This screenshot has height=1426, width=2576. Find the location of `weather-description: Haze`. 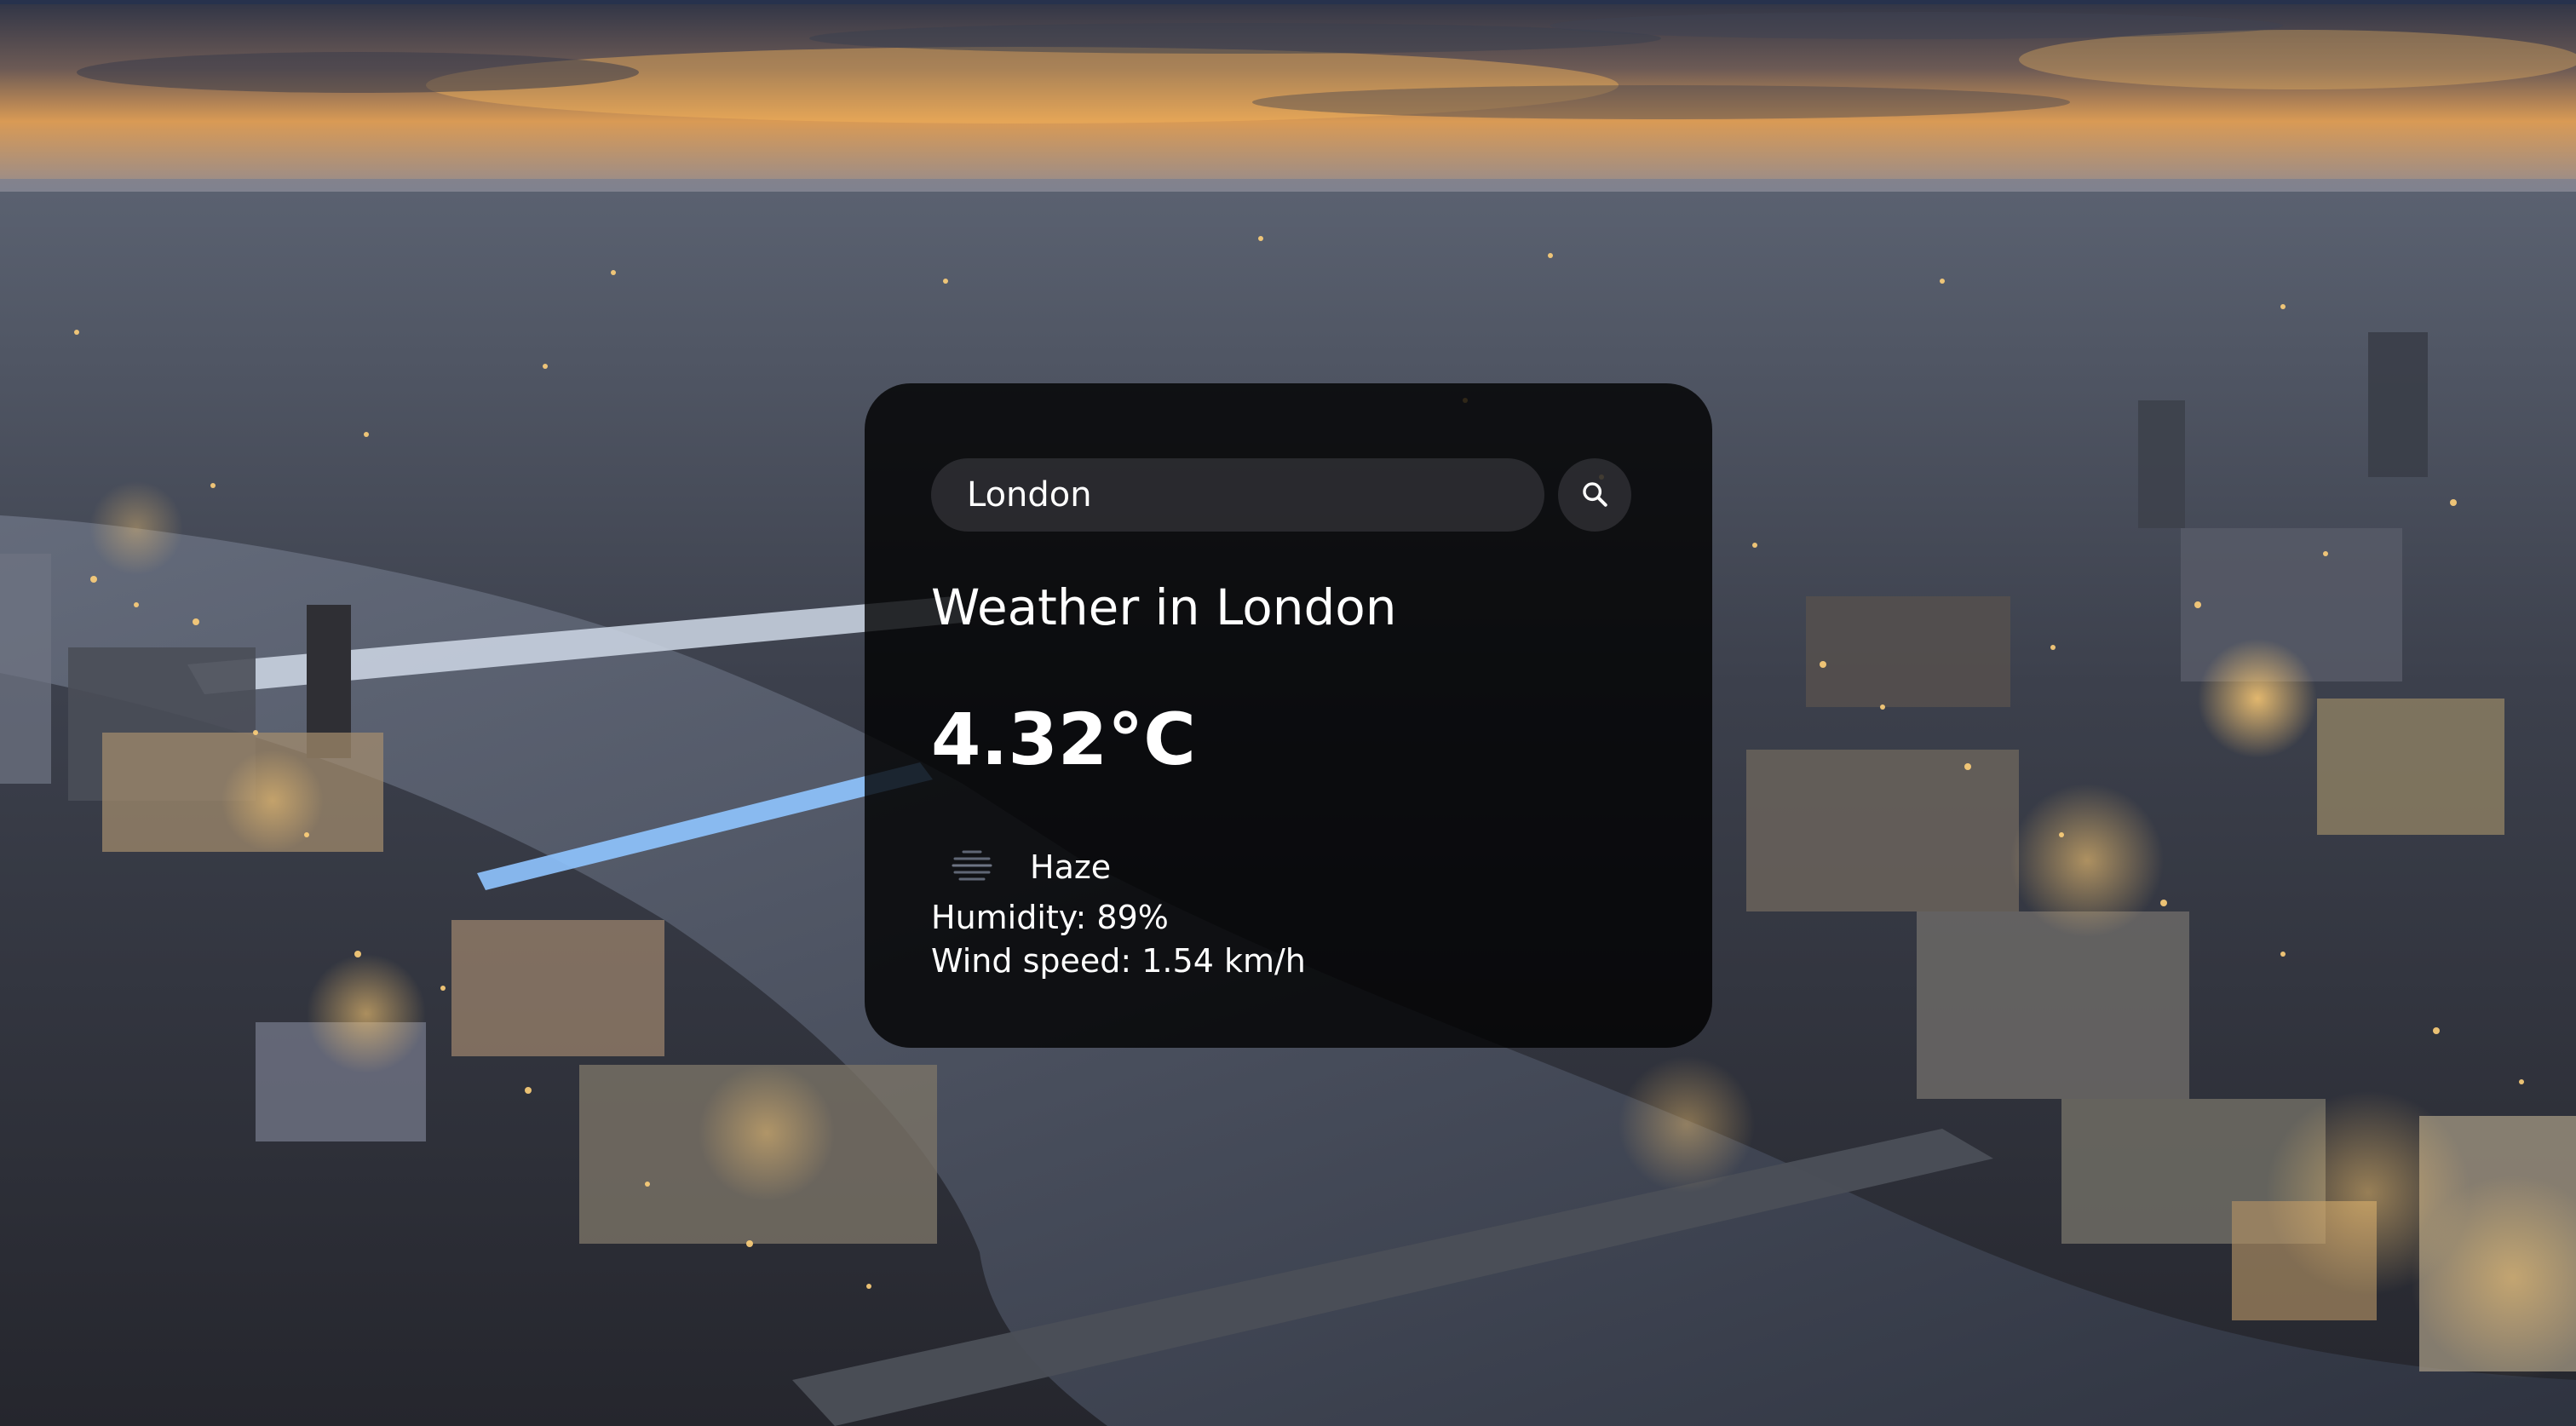

weather-description: Haze is located at coordinates (1071, 867).